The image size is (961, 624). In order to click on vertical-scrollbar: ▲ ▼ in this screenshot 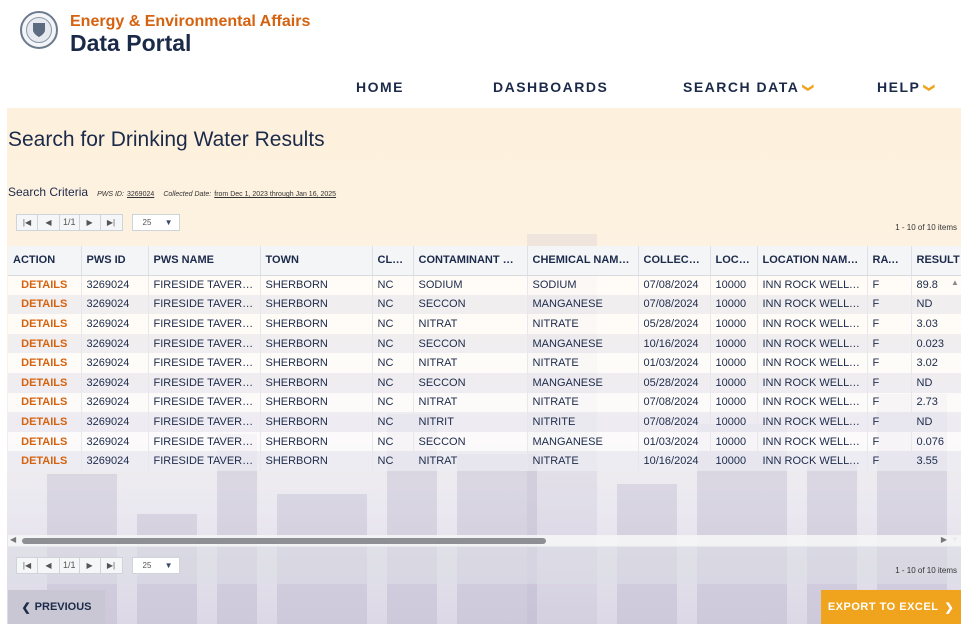, I will do `click(955, 411)`.